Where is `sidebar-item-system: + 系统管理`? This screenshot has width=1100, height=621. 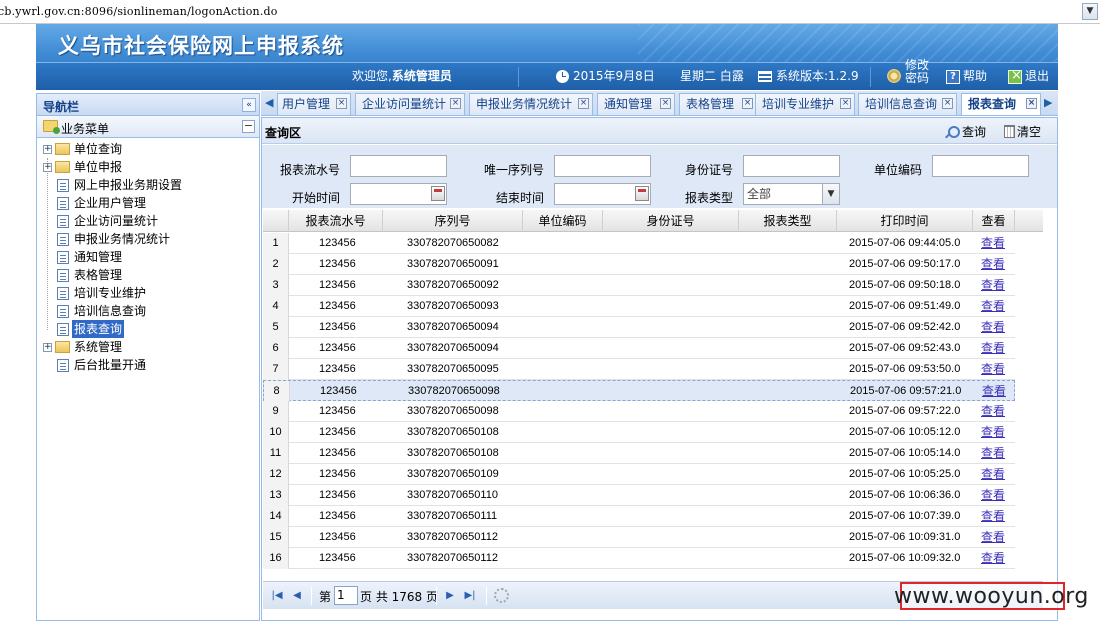
sidebar-item-system: + 系统管理 is located at coordinates (148, 347).